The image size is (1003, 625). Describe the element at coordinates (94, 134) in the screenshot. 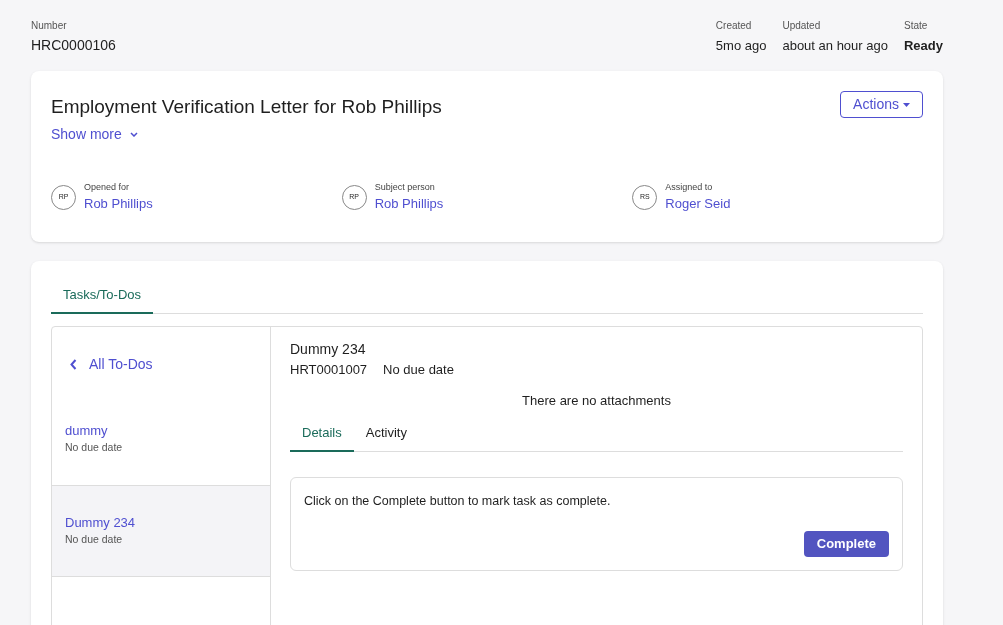

I see `show-more-link: Show more` at that location.